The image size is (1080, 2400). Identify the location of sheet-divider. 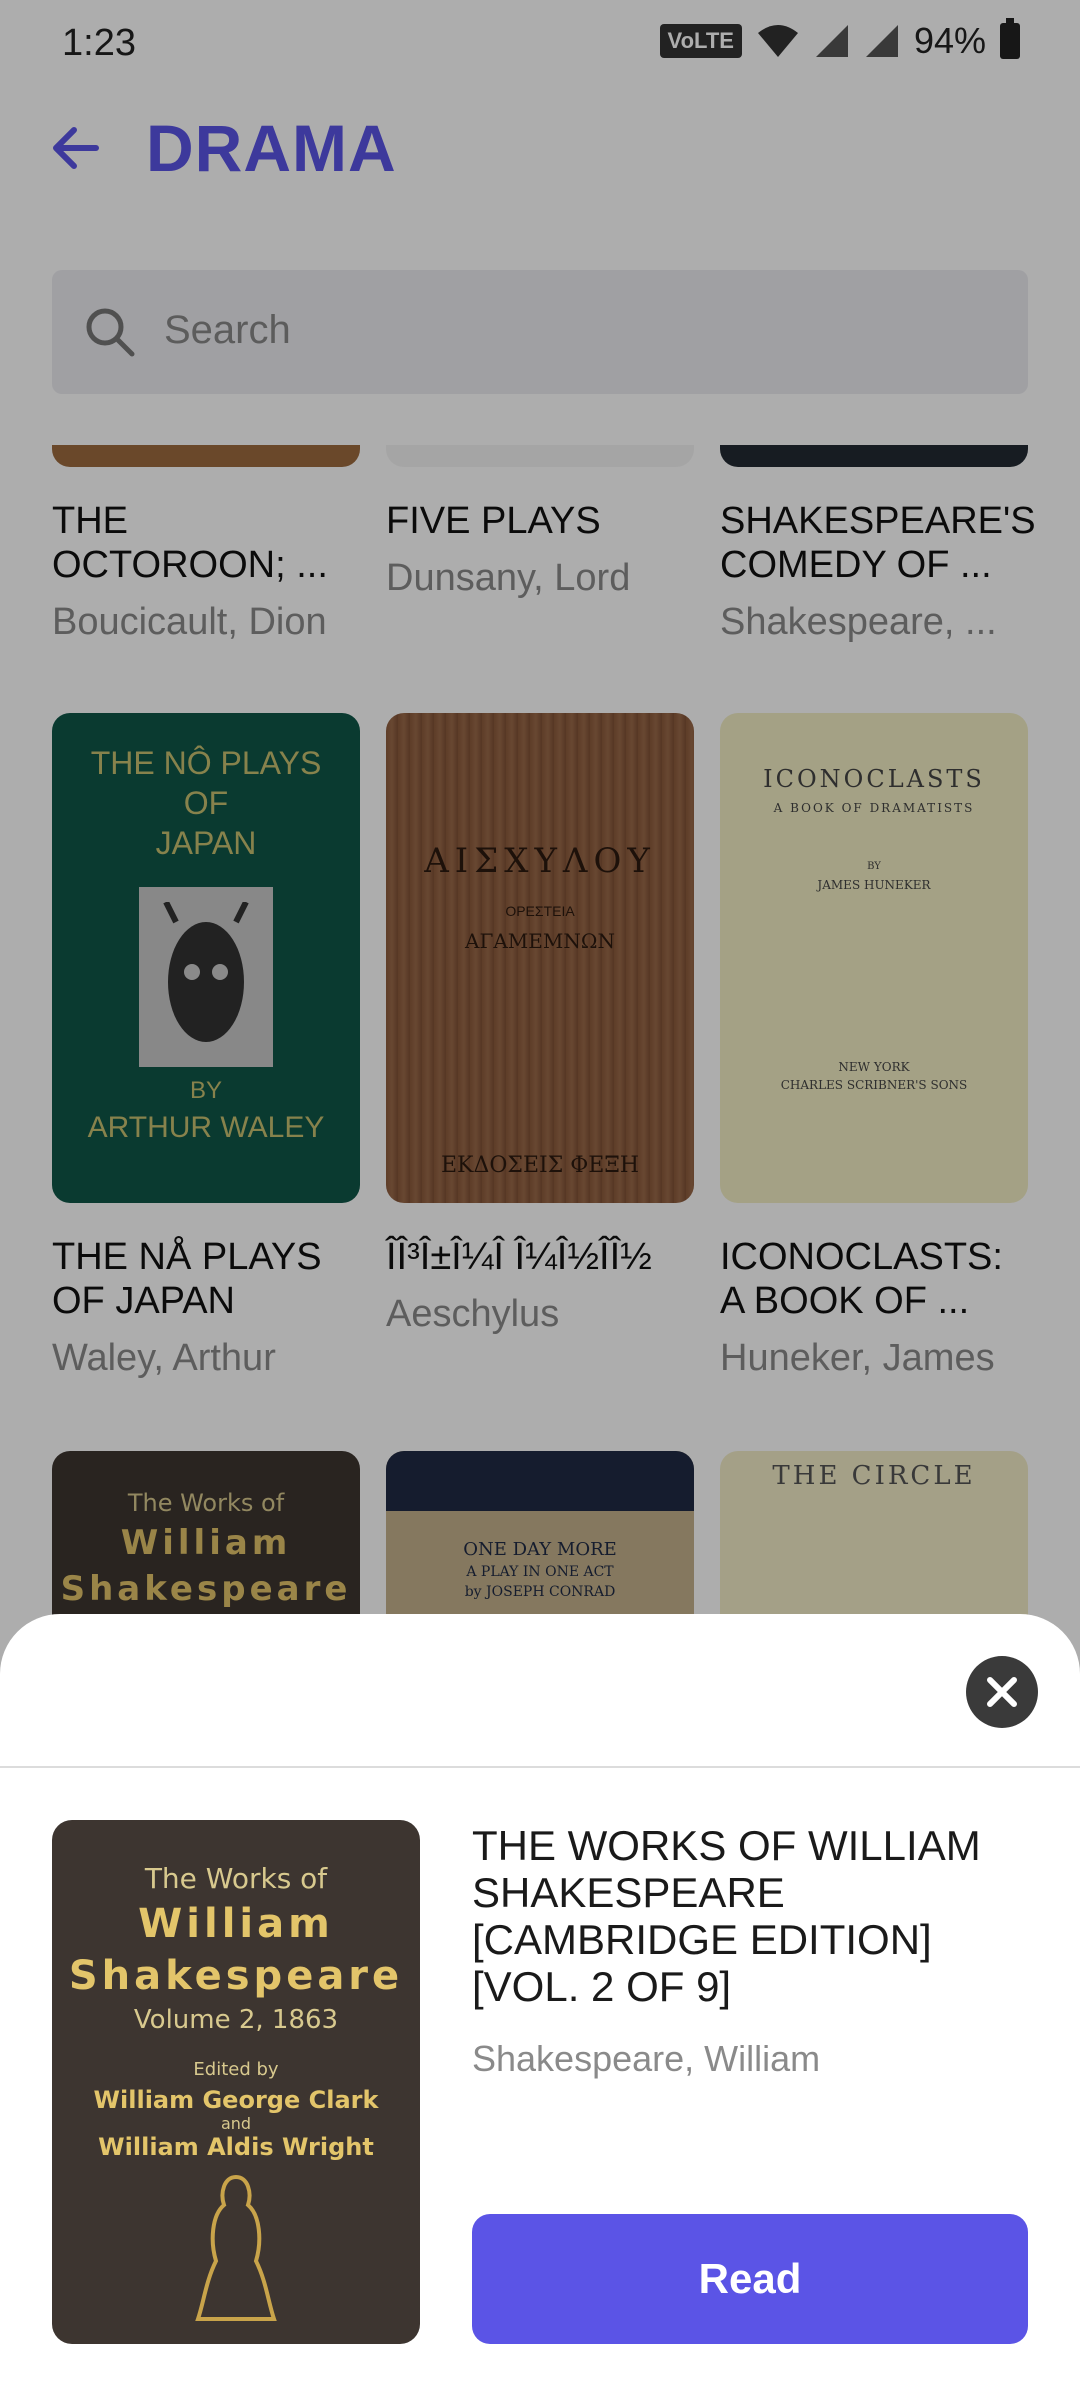
(540, 1767).